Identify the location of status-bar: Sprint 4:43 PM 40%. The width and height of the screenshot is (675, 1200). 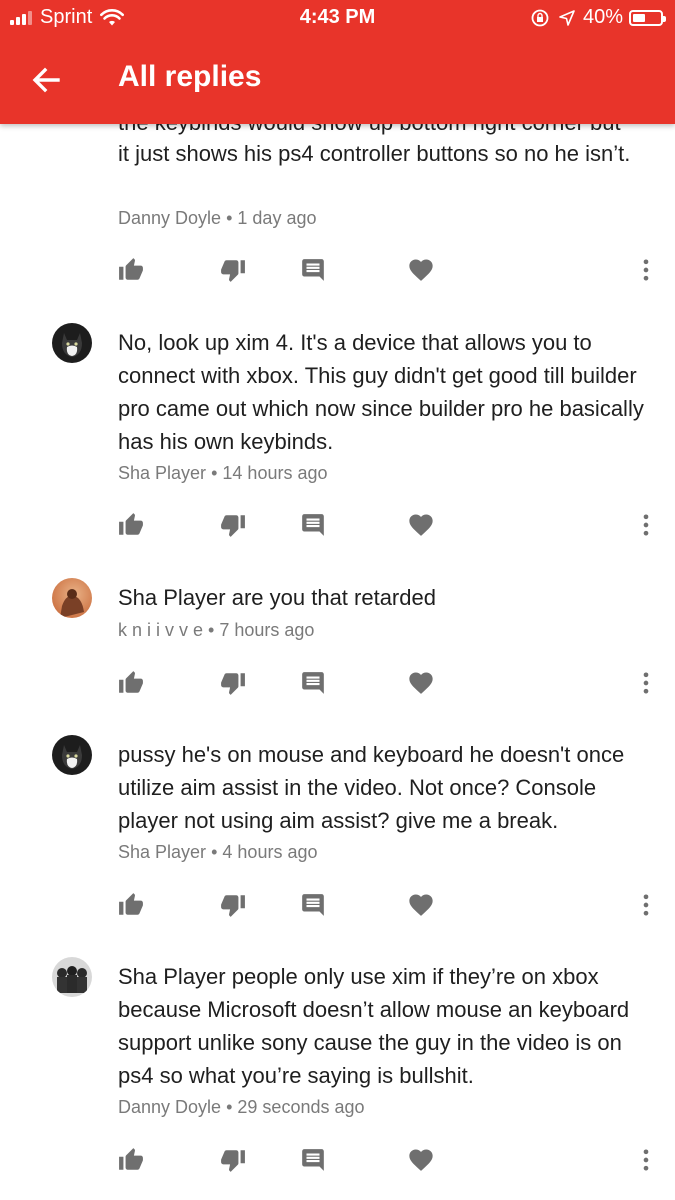
(337, 18).